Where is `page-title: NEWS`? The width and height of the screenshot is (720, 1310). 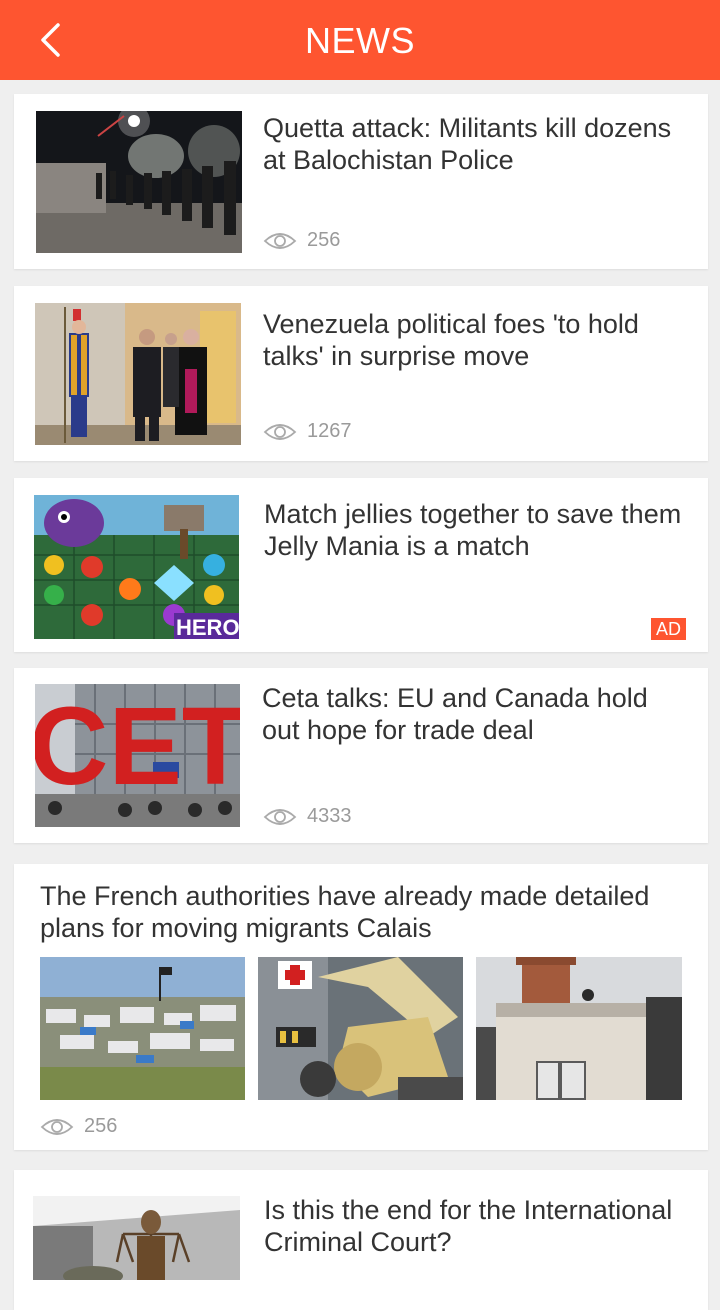
page-title: NEWS is located at coordinates (360, 40).